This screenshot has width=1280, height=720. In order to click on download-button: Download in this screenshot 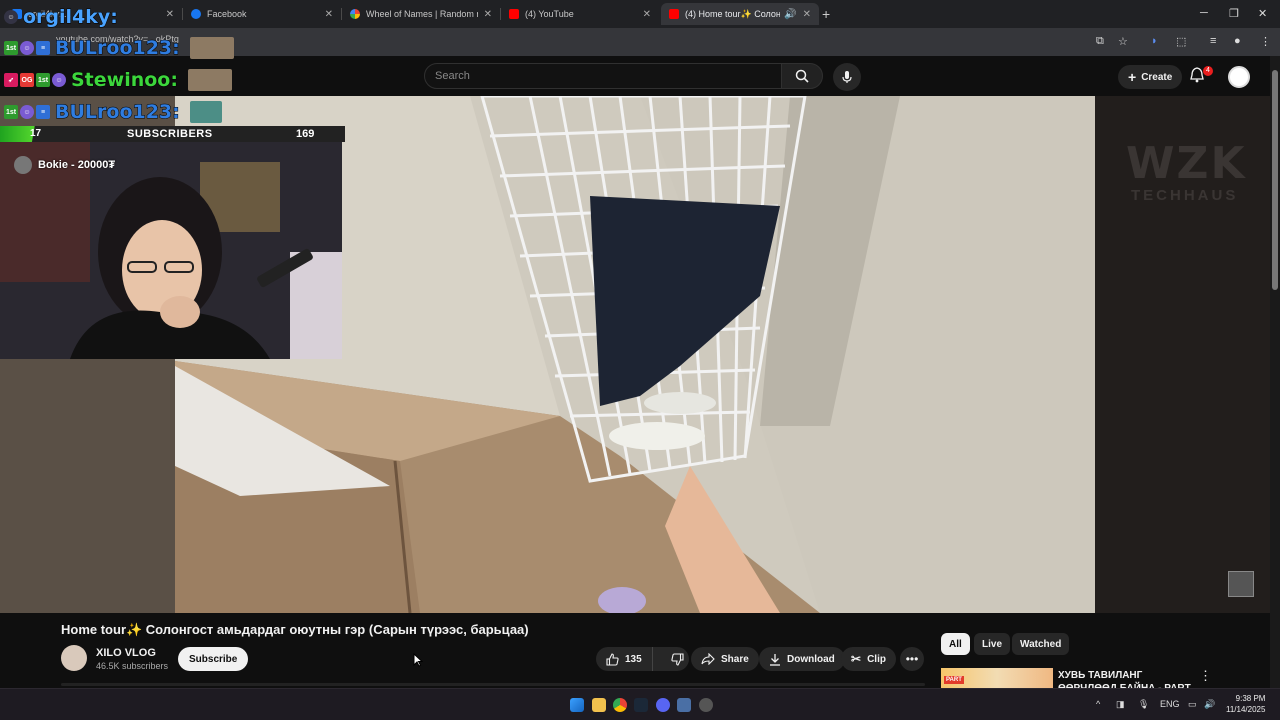, I will do `click(802, 659)`.